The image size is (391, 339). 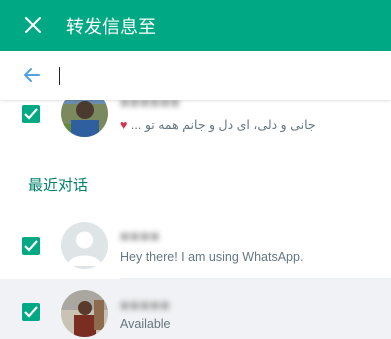 What do you see at coordinates (208, 75) in the screenshot?
I see `search-input` at bounding box center [208, 75].